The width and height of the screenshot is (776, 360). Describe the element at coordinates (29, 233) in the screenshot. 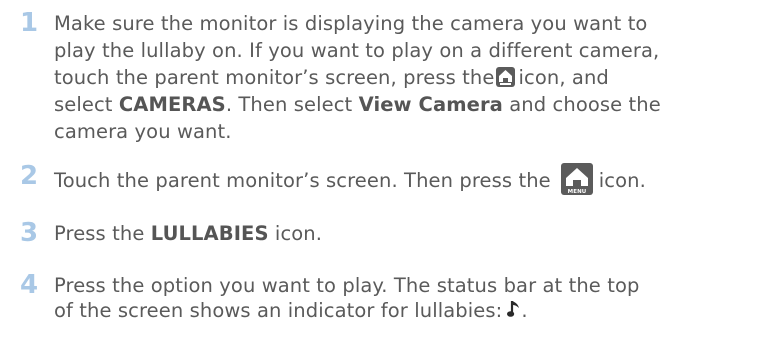

I see `step-number: 3` at that location.